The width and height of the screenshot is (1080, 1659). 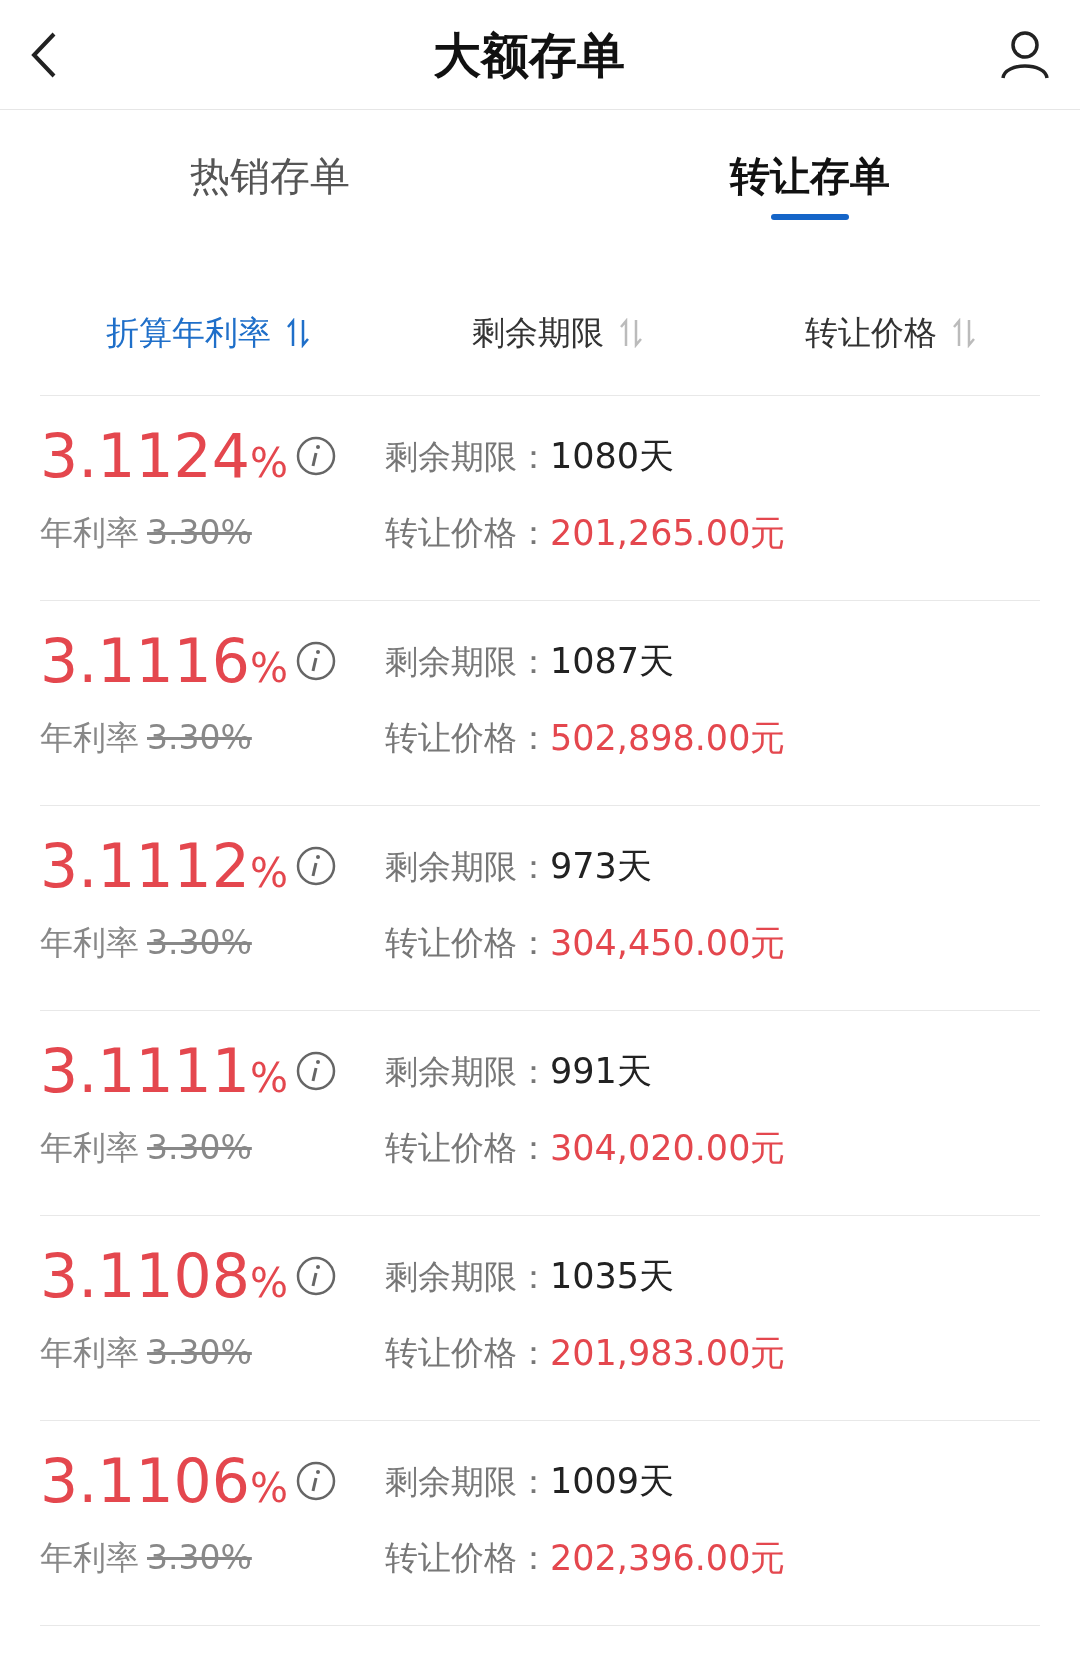 I want to click on price-value: 202,396.00元, so click(x=668, y=1558).